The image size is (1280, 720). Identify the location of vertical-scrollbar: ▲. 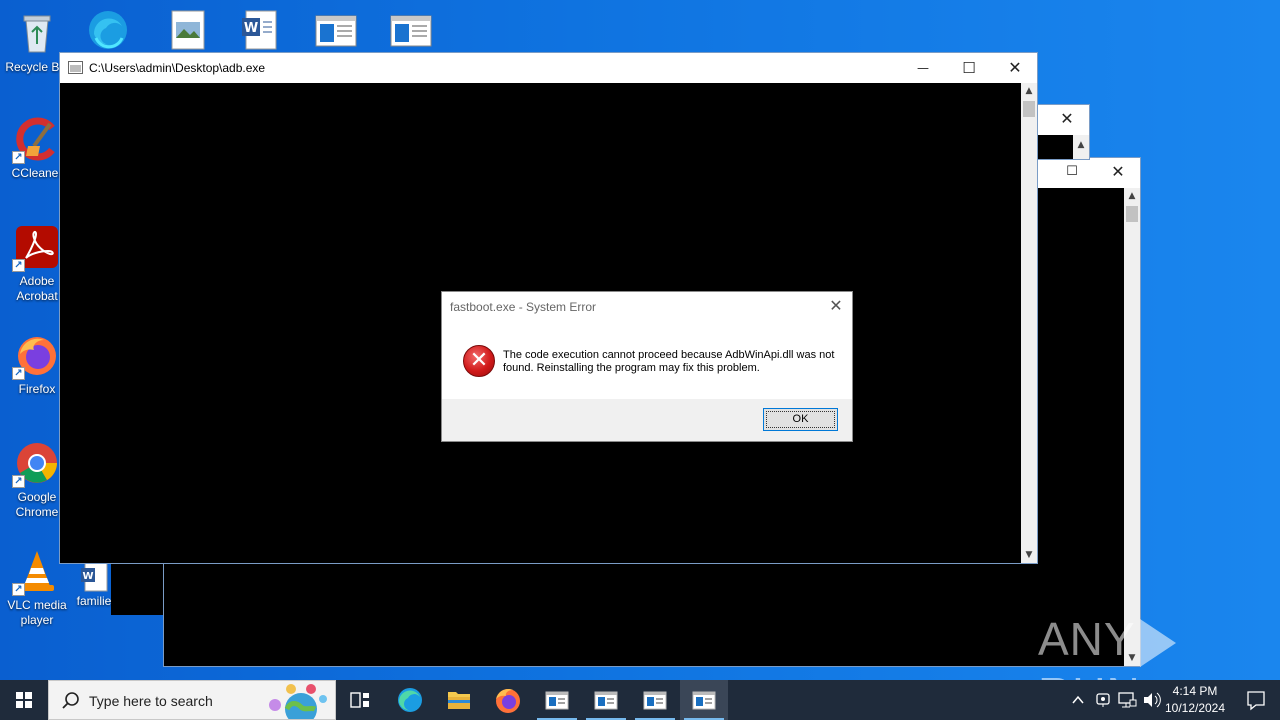
(1081, 147).